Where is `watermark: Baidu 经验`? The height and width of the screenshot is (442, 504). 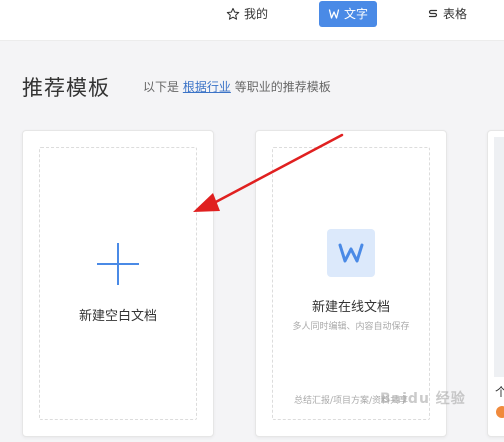
watermark: Baidu 经验 is located at coordinates (423, 398).